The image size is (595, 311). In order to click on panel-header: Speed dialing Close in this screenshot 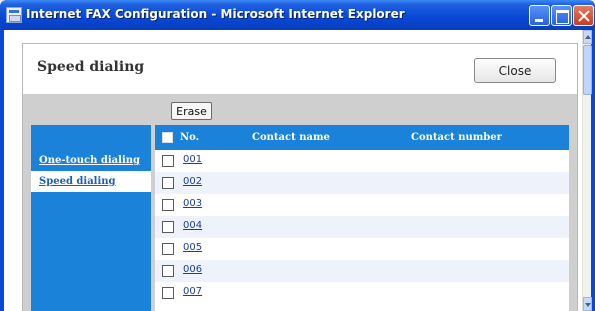, I will do `click(300, 69)`.